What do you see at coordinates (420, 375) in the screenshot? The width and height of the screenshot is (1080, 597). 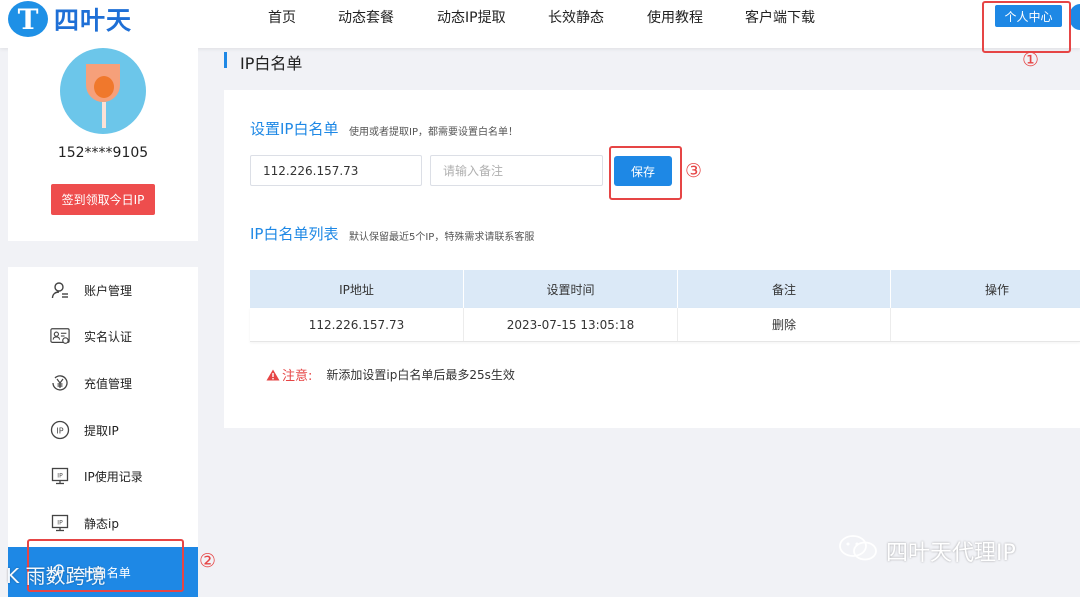 I see `notice-text: 新添加设置ip白名单后最多25s生效` at bounding box center [420, 375].